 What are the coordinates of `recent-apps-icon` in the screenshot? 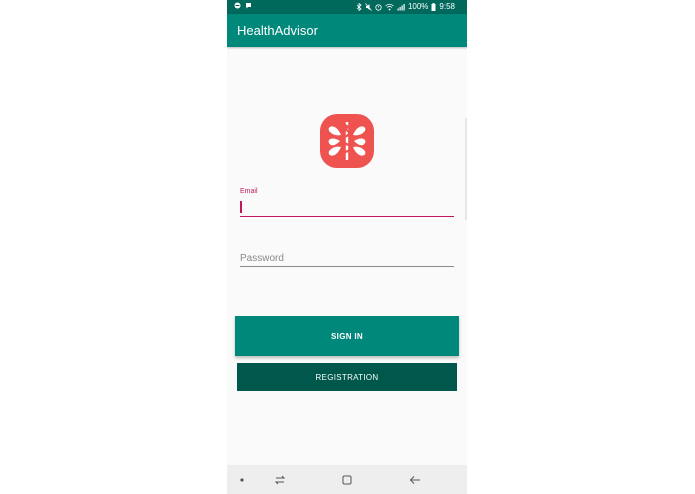 It's located at (280, 480).